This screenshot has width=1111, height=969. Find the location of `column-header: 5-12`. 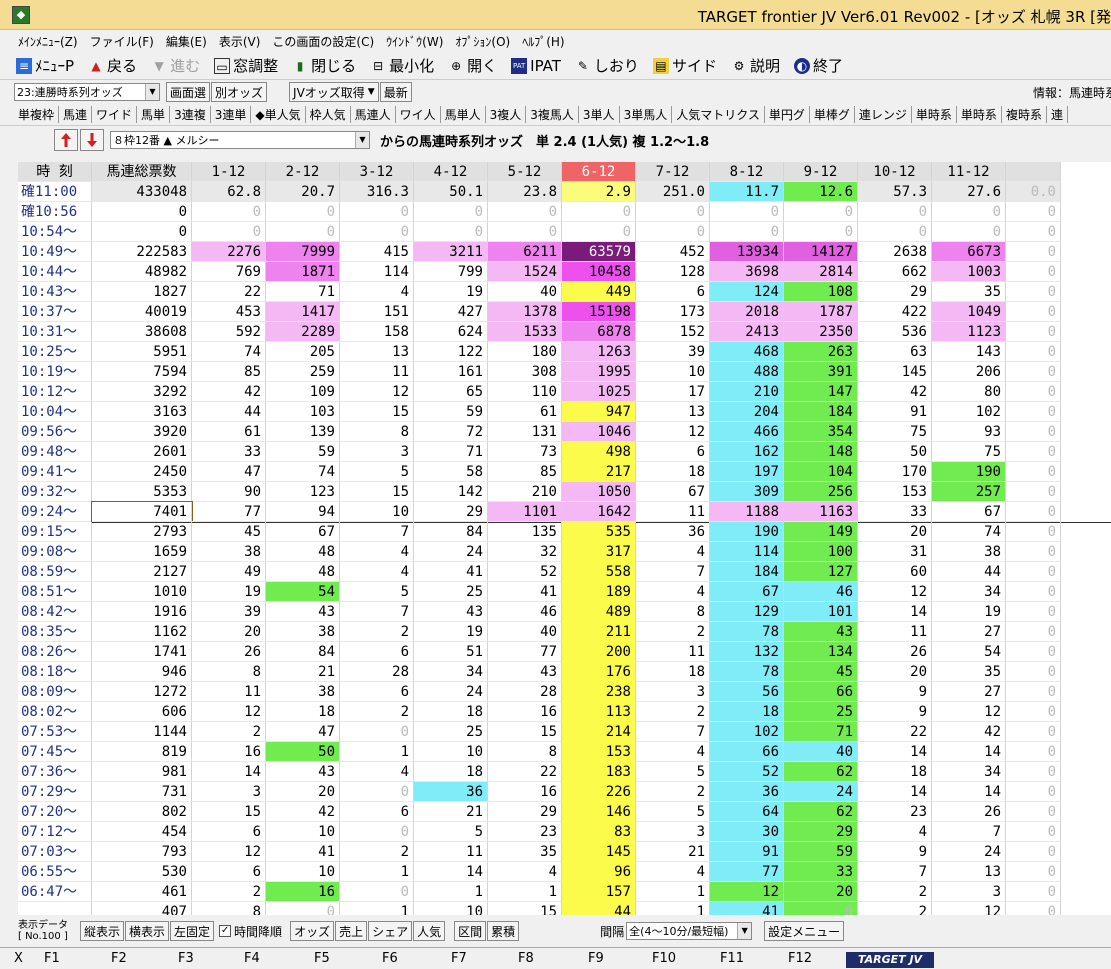

column-header: 5-12 is located at coordinates (525, 172).